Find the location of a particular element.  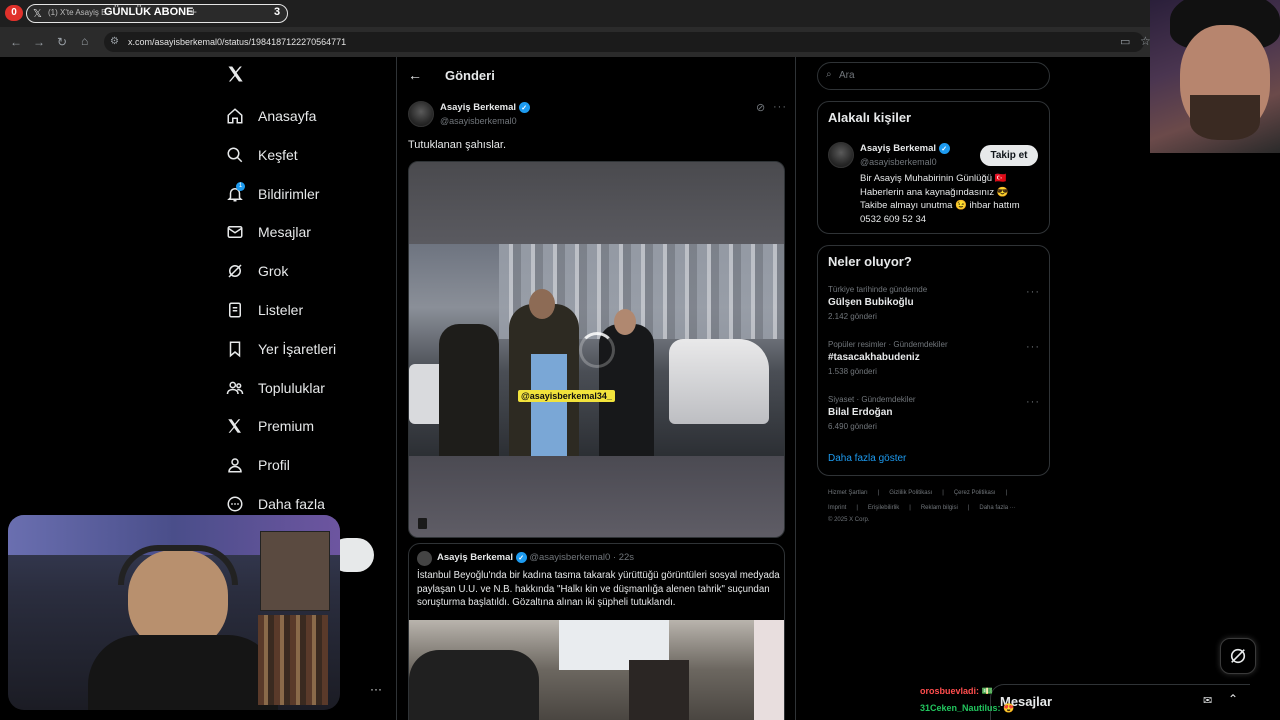

search-icon: ⌕ is located at coordinates (829, 74).